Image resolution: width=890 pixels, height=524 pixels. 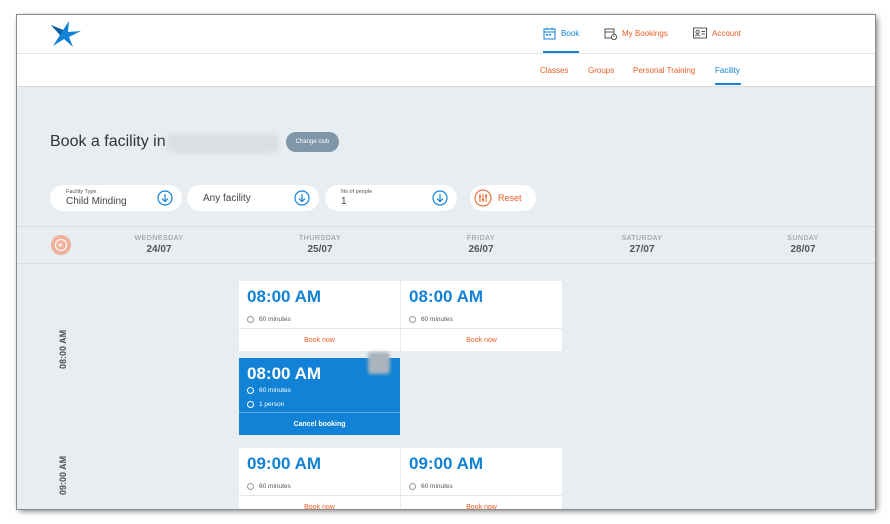 I want to click on nav-account-label: Account, so click(x=726, y=33).